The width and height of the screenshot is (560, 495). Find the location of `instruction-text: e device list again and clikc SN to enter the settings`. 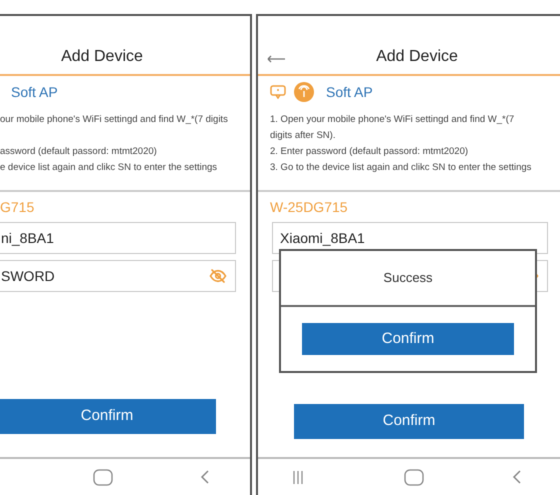

instruction-text: e device list again and clikc SN to enter the settings is located at coordinates (109, 168).